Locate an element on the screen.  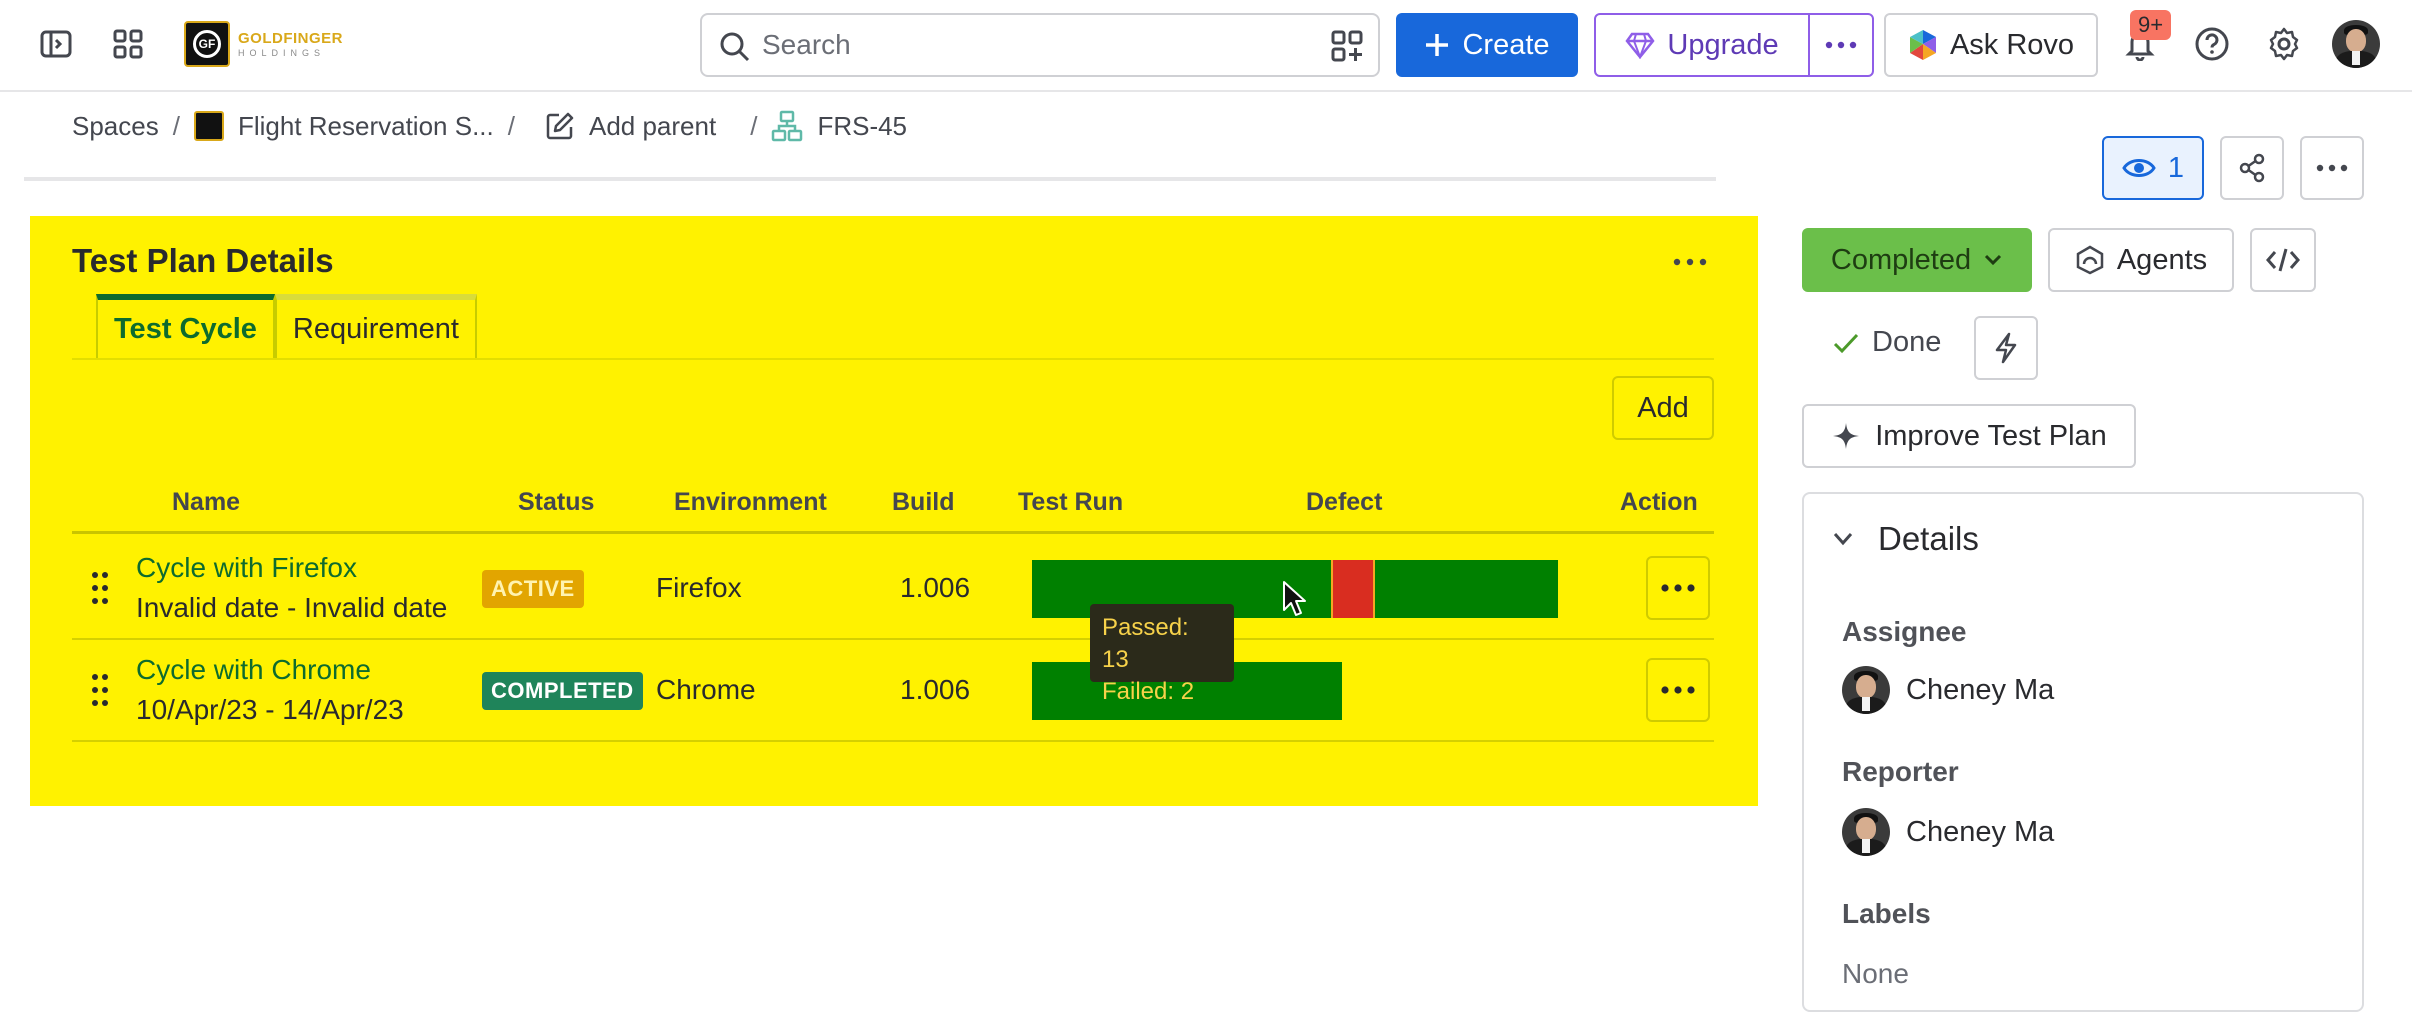
column-header-status: Status is located at coordinates (556, 502).